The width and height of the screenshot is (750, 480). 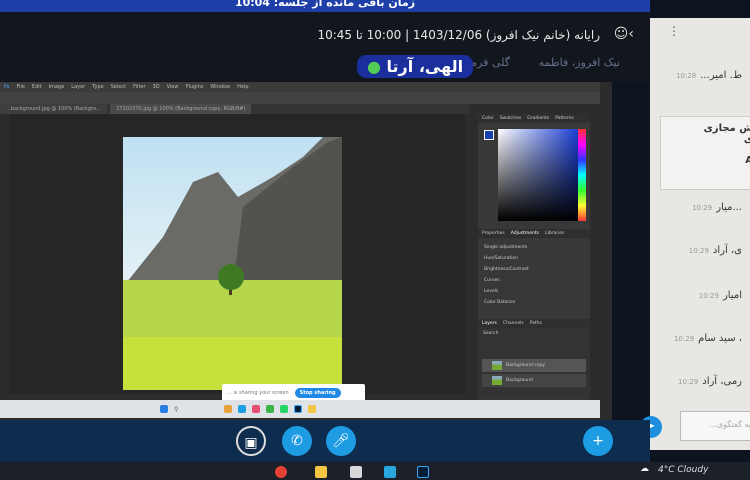 I want to click on microphone-icon: 🎤︎, so click(x=341, y=441).